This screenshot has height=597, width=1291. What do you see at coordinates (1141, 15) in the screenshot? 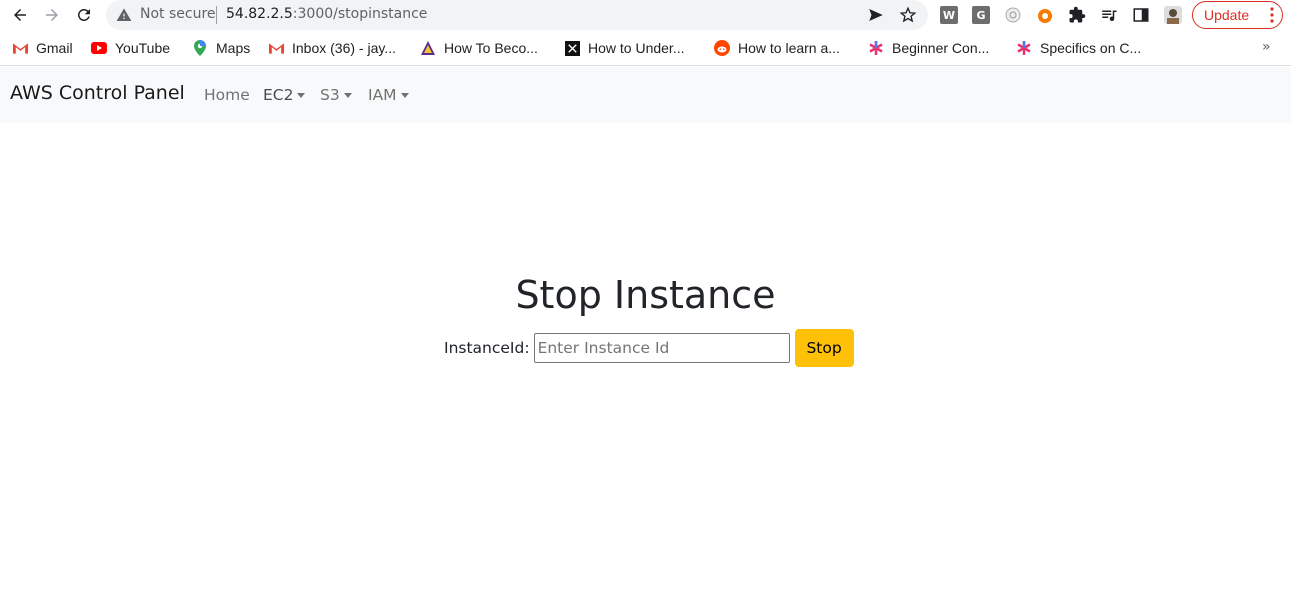
I see `side-panel-icon` at bounding box center [1141, 15].